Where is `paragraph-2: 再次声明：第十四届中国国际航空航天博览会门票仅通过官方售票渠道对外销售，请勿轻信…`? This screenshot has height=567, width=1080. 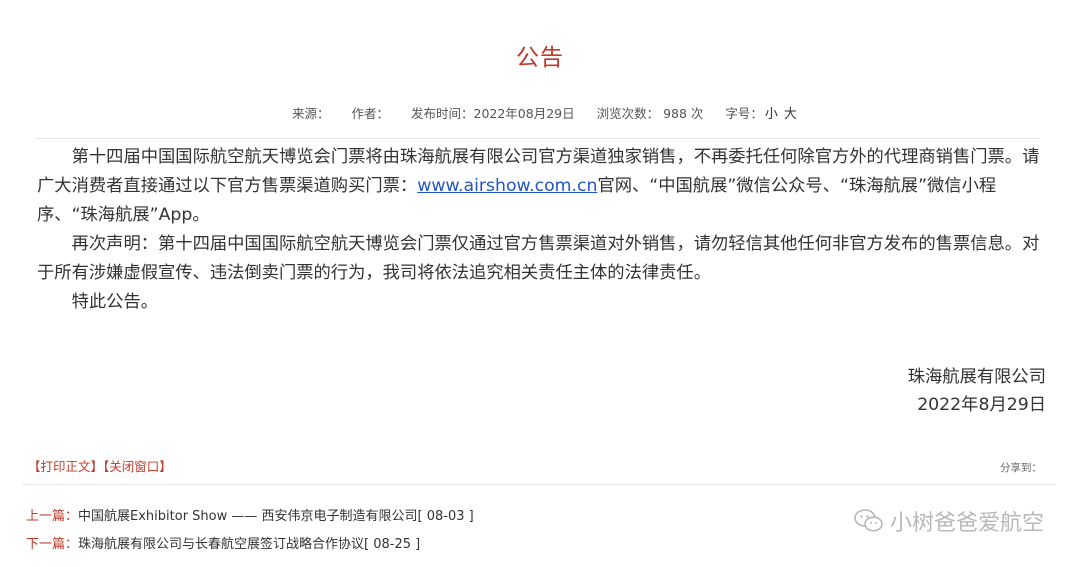
paragraph-2: 再次声明：第十四届中国国际航空航天博览会门票仅通过官方售票渠道对外销售，请勿轻信… is located at coordinates (538, 258).